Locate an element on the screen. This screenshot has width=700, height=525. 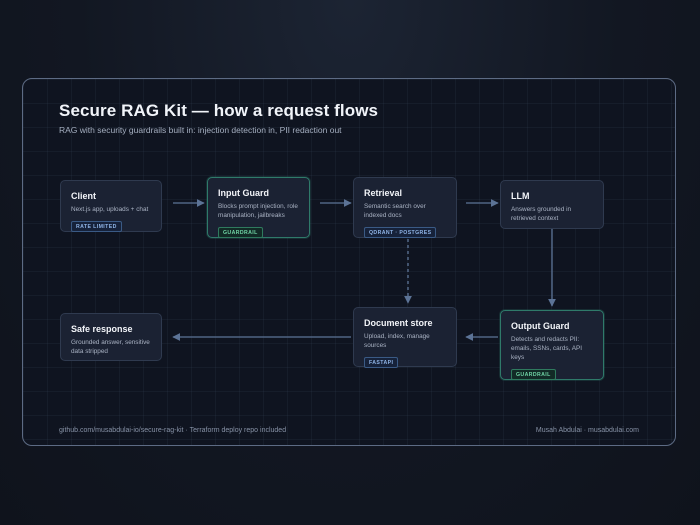
node-document-store-badge: FASTAPI is located at coordinates (381, 363).